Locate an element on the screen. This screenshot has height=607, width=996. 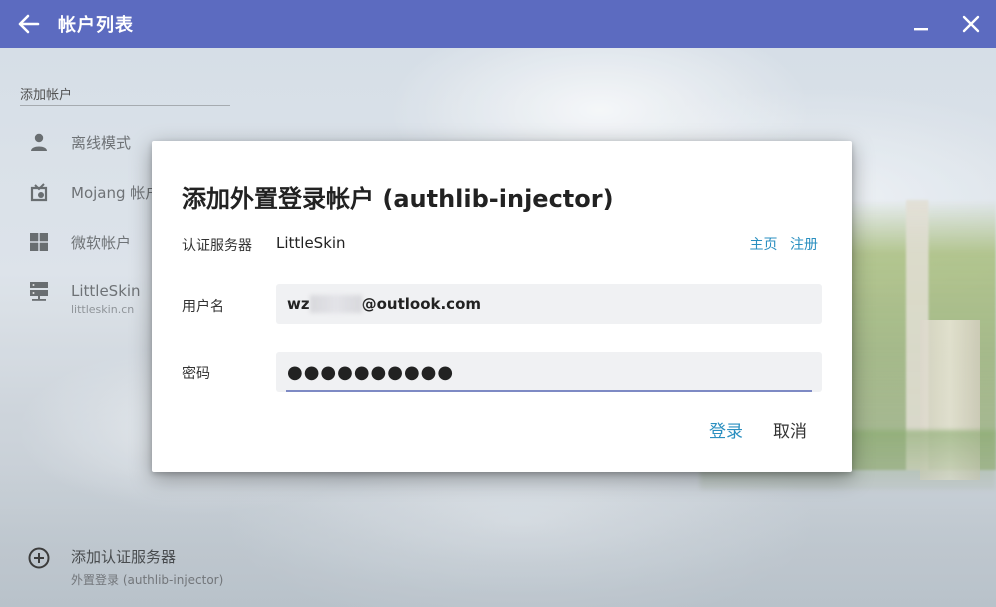
arrow-left-icon is located at coordinates (29, 24).